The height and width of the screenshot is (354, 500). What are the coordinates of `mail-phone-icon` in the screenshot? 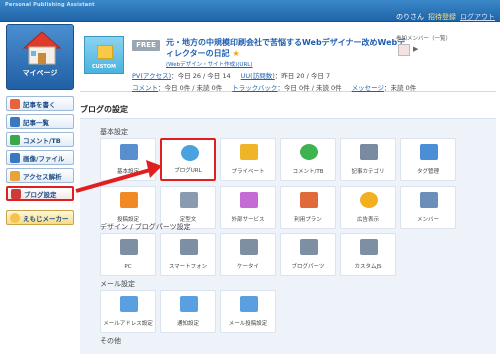 It's located at (249, 304).